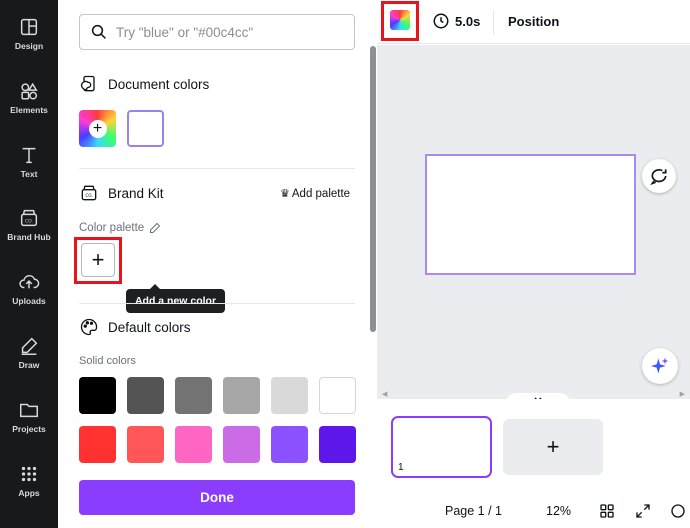  Describe the element at coordinates (682, 394) in the screenshot. I see `scroll-right-icon: ▶` at that location.